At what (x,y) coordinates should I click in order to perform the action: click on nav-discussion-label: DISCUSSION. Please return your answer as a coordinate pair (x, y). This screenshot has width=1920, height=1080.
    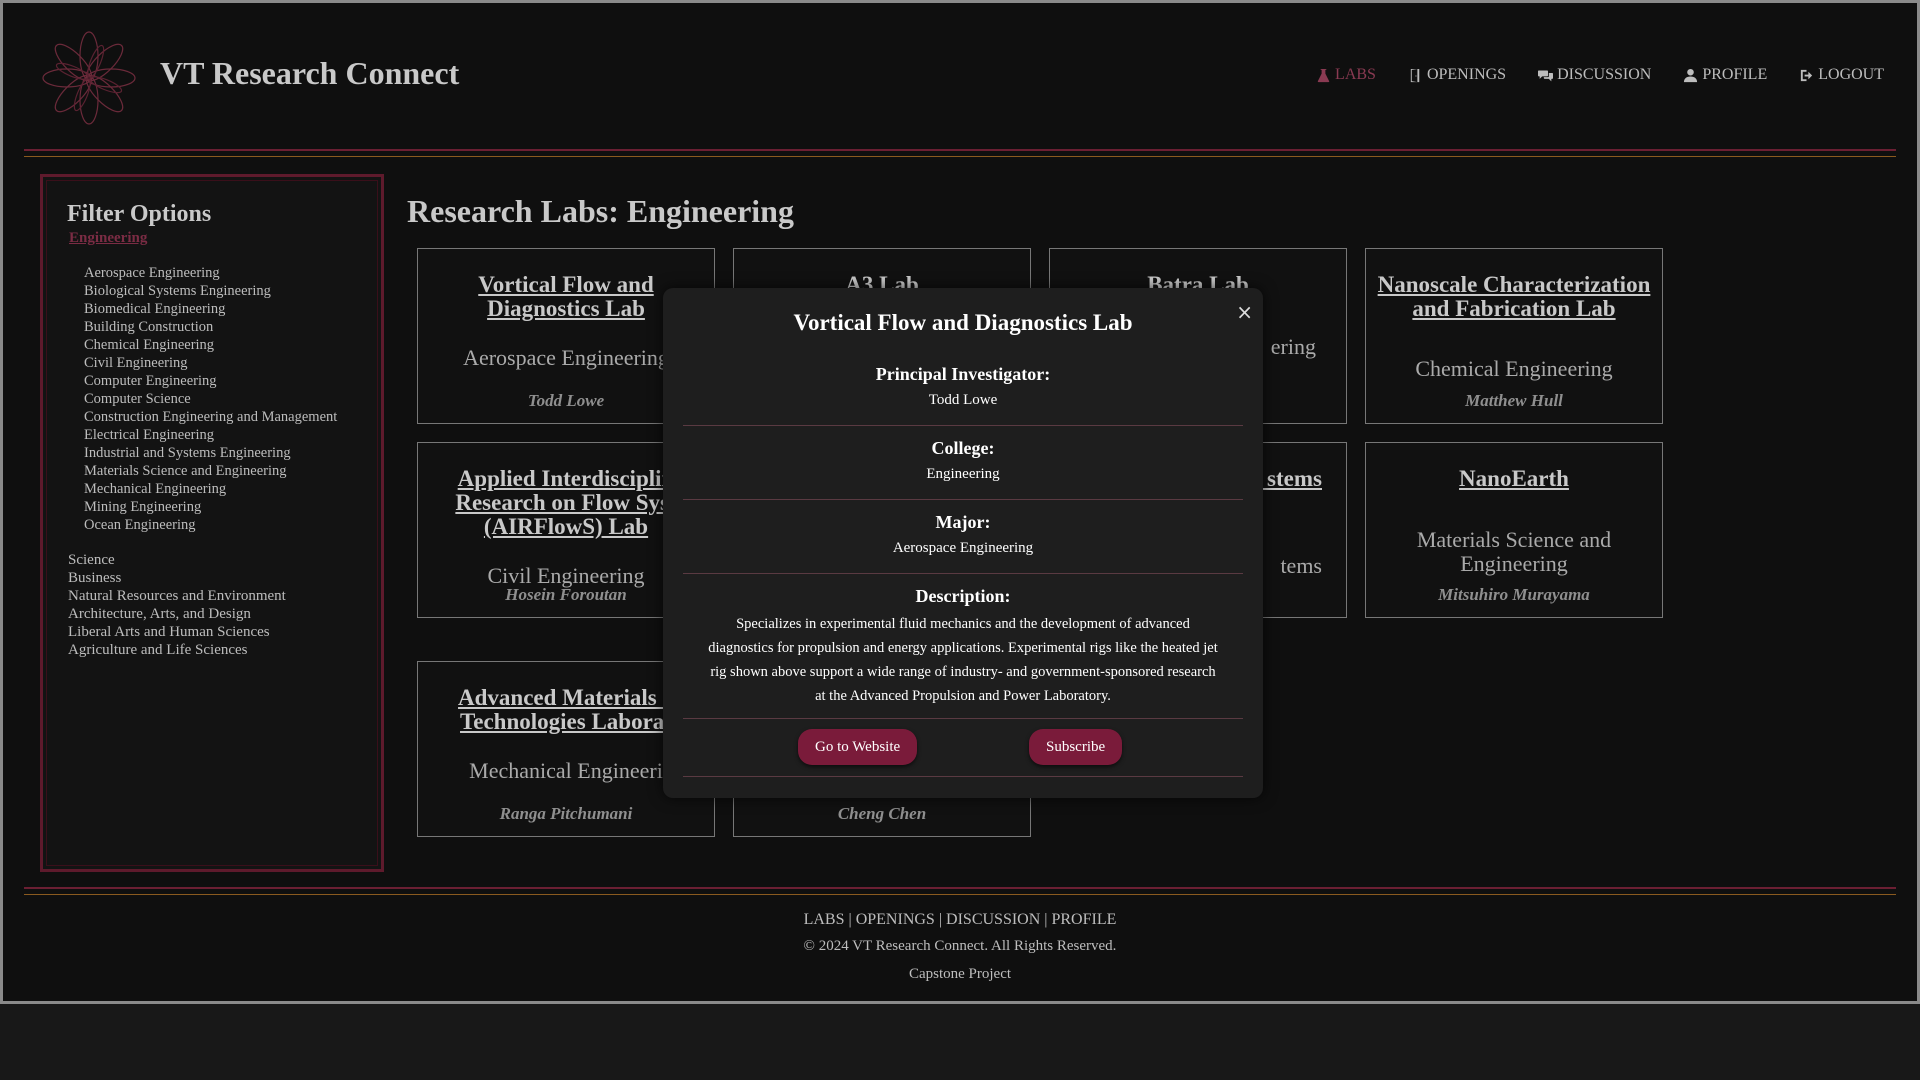
    Looking at the image, I should click on (1604, 74).